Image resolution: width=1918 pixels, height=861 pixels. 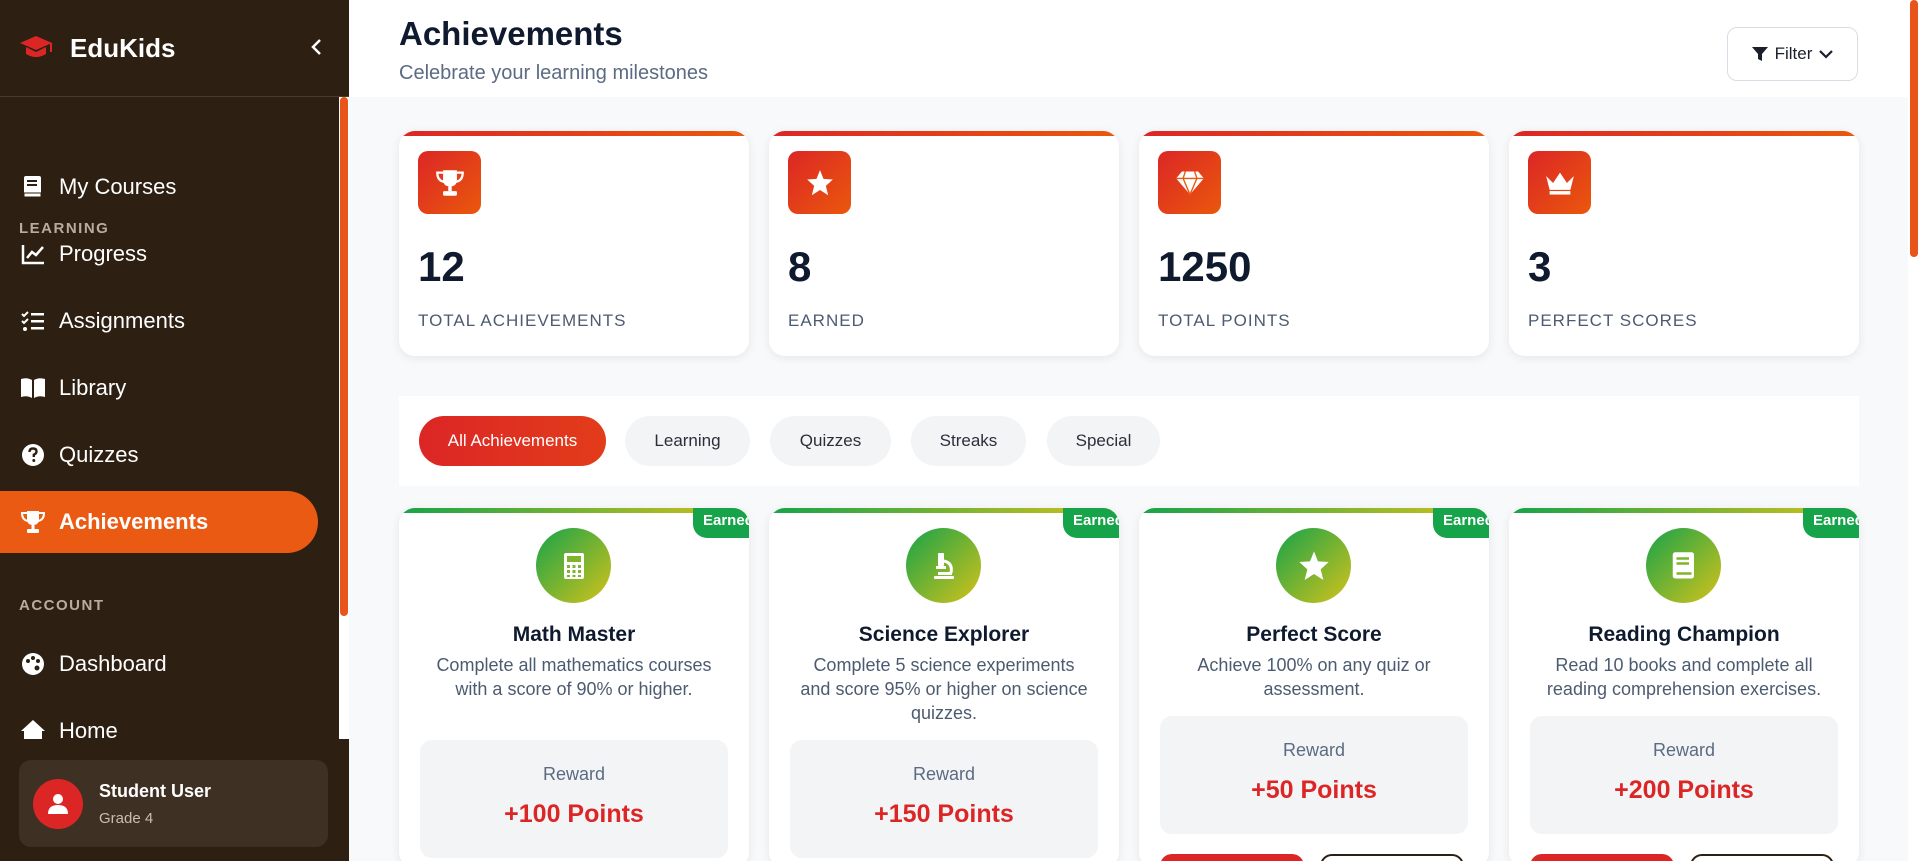 What do you see at coordinates (1205, 266) in the screenshot?
I see `stat-value: 1250` at bounding box center [1205, 266].